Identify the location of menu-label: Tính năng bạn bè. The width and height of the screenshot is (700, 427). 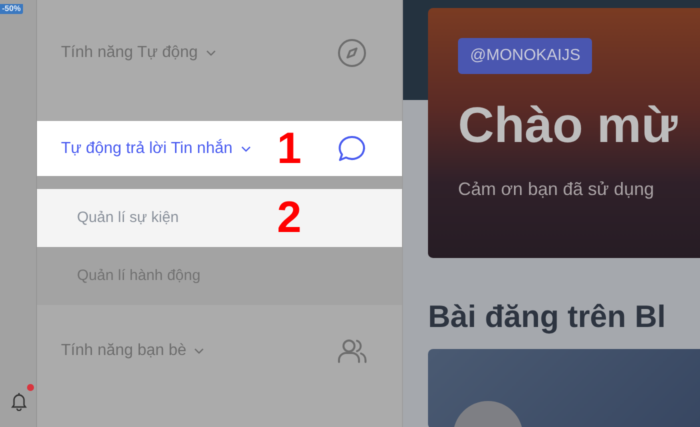
(123, 350).